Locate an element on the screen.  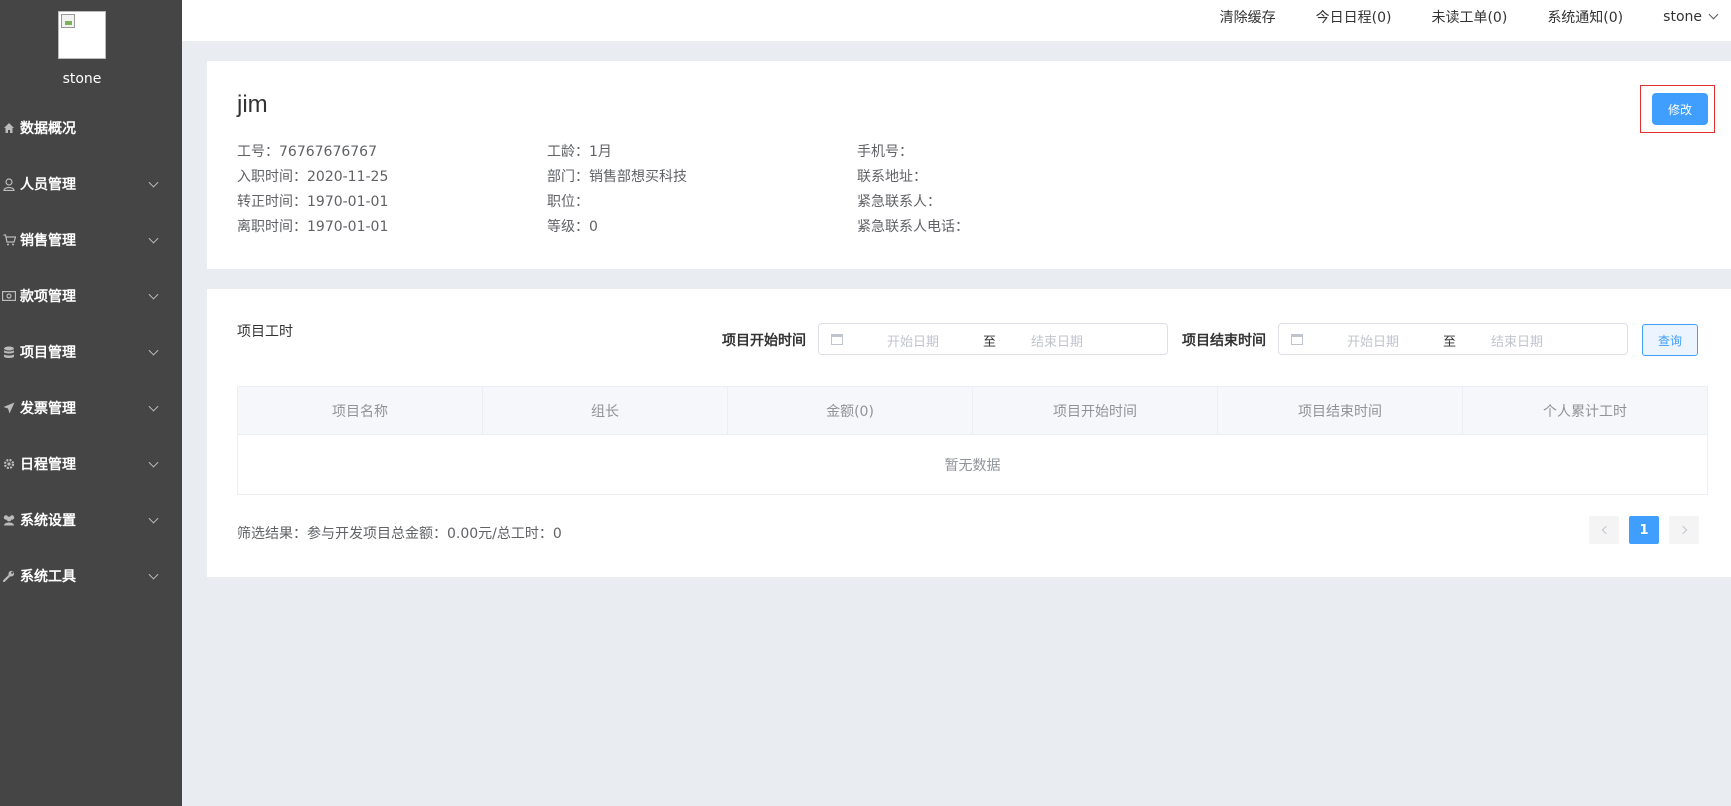
start-filter-label: 项目开始时间 is located at coordinates (764, 341).